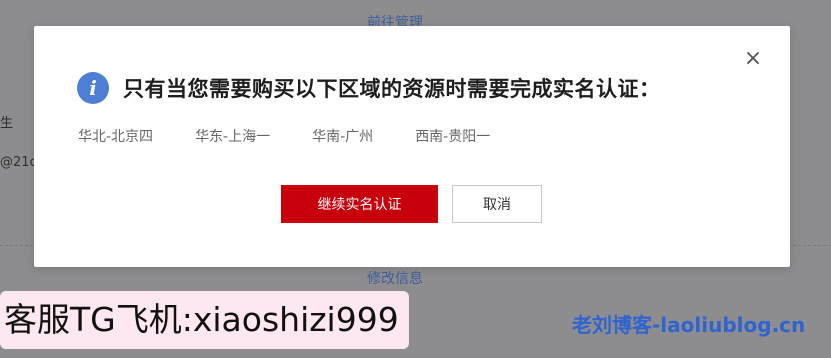  I want to click on background-label: 生, so click(7, 123).